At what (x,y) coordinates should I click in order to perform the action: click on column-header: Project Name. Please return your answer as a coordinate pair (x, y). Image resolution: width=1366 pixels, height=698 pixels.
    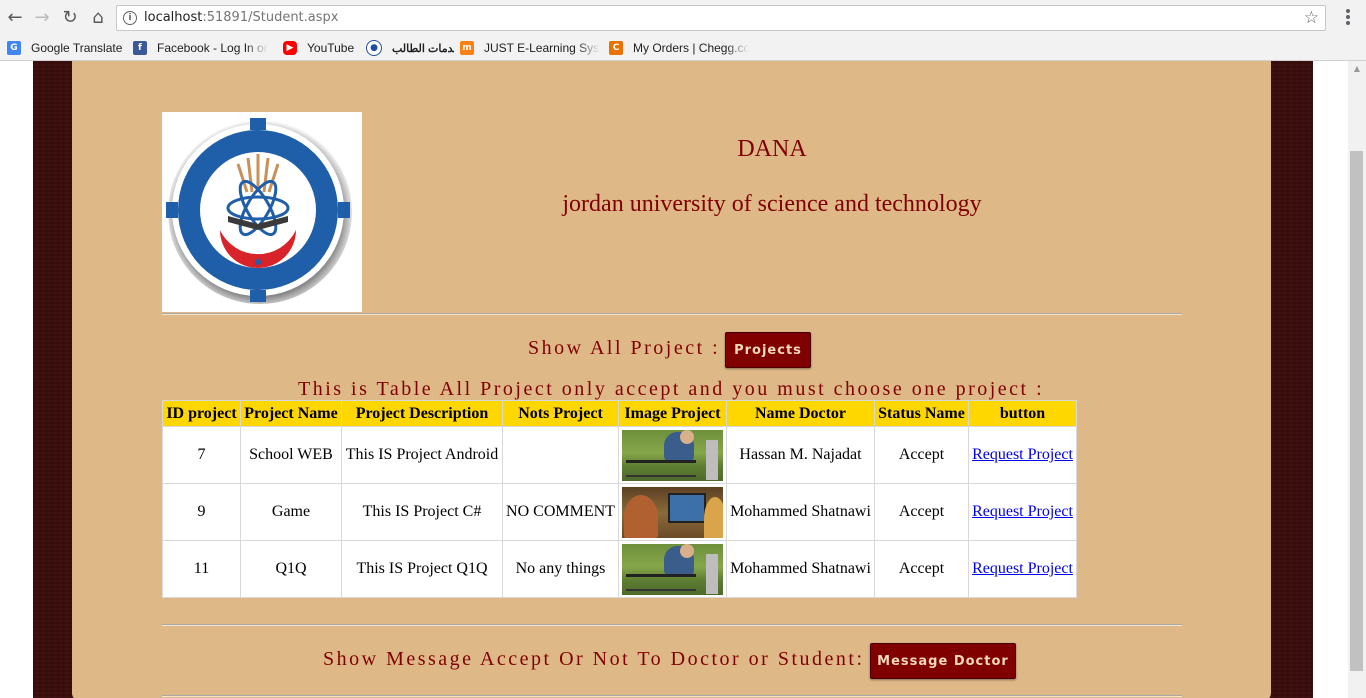
    Looking at the image, I should click on (291, 413).